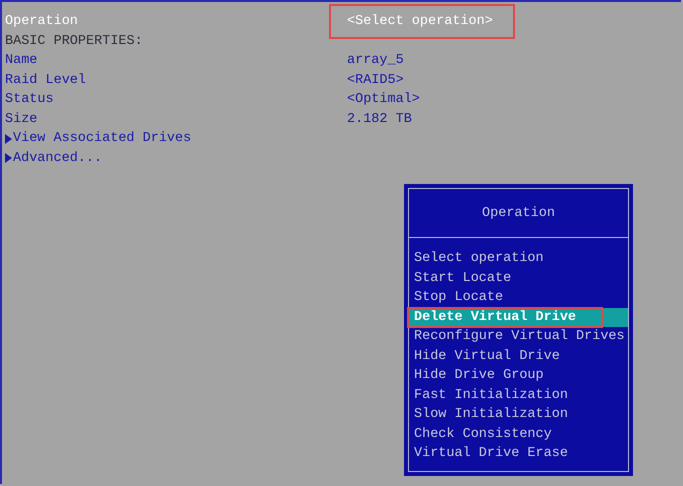 This screenshot has width=683, height=486. I want to click on menu-item: Fast Initialization, so click(518, 395).